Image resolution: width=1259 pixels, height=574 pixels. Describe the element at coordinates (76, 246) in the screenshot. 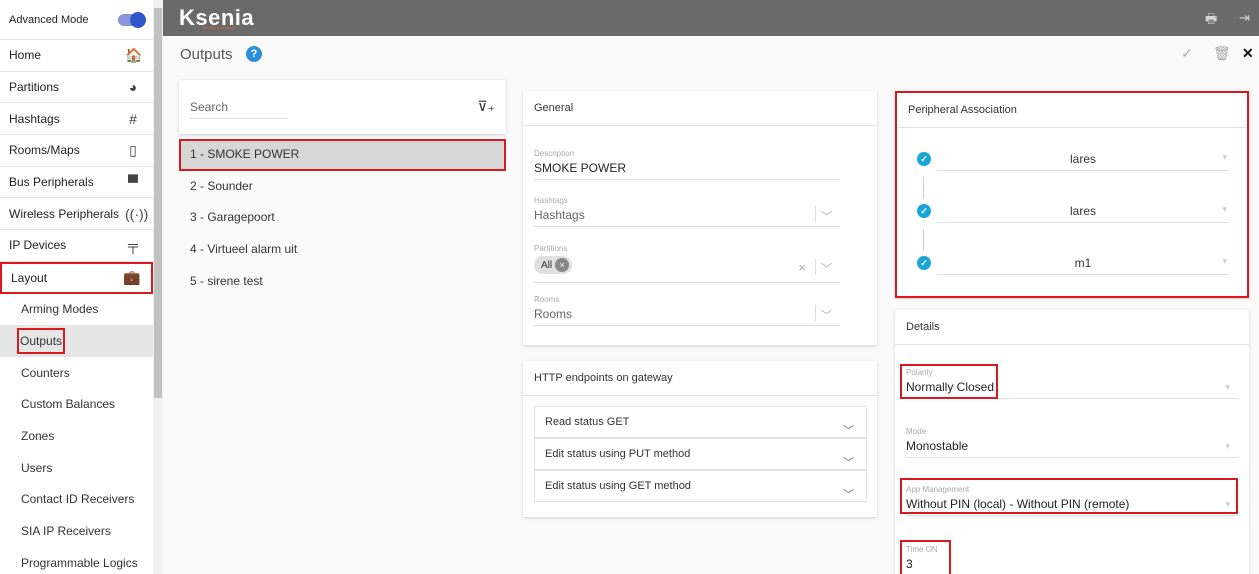

I see `sidebar-item-ip-devices: IP Devices ╤` at that location.